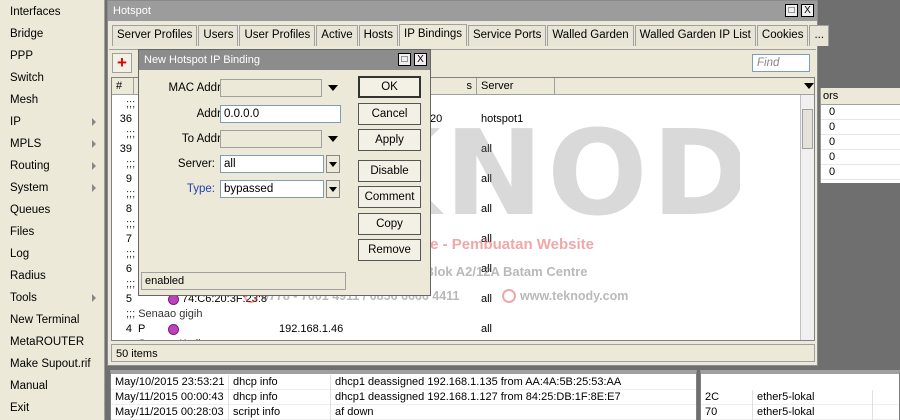  I want to click on log-time: May/11/2015 00:28:03, so click(170, 412).